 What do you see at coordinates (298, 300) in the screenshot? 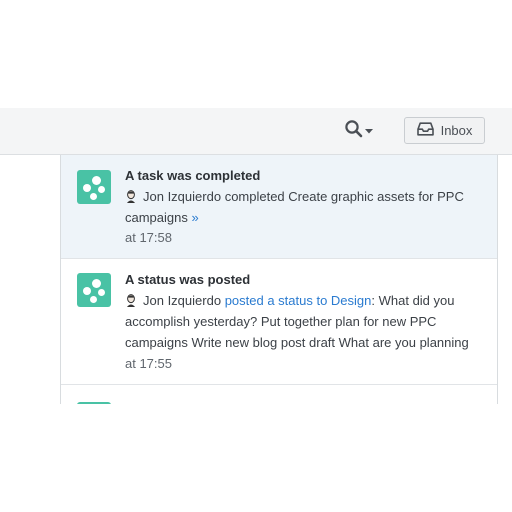
I see `status-link: posted a status to Design` at bounding box center [298, 300].